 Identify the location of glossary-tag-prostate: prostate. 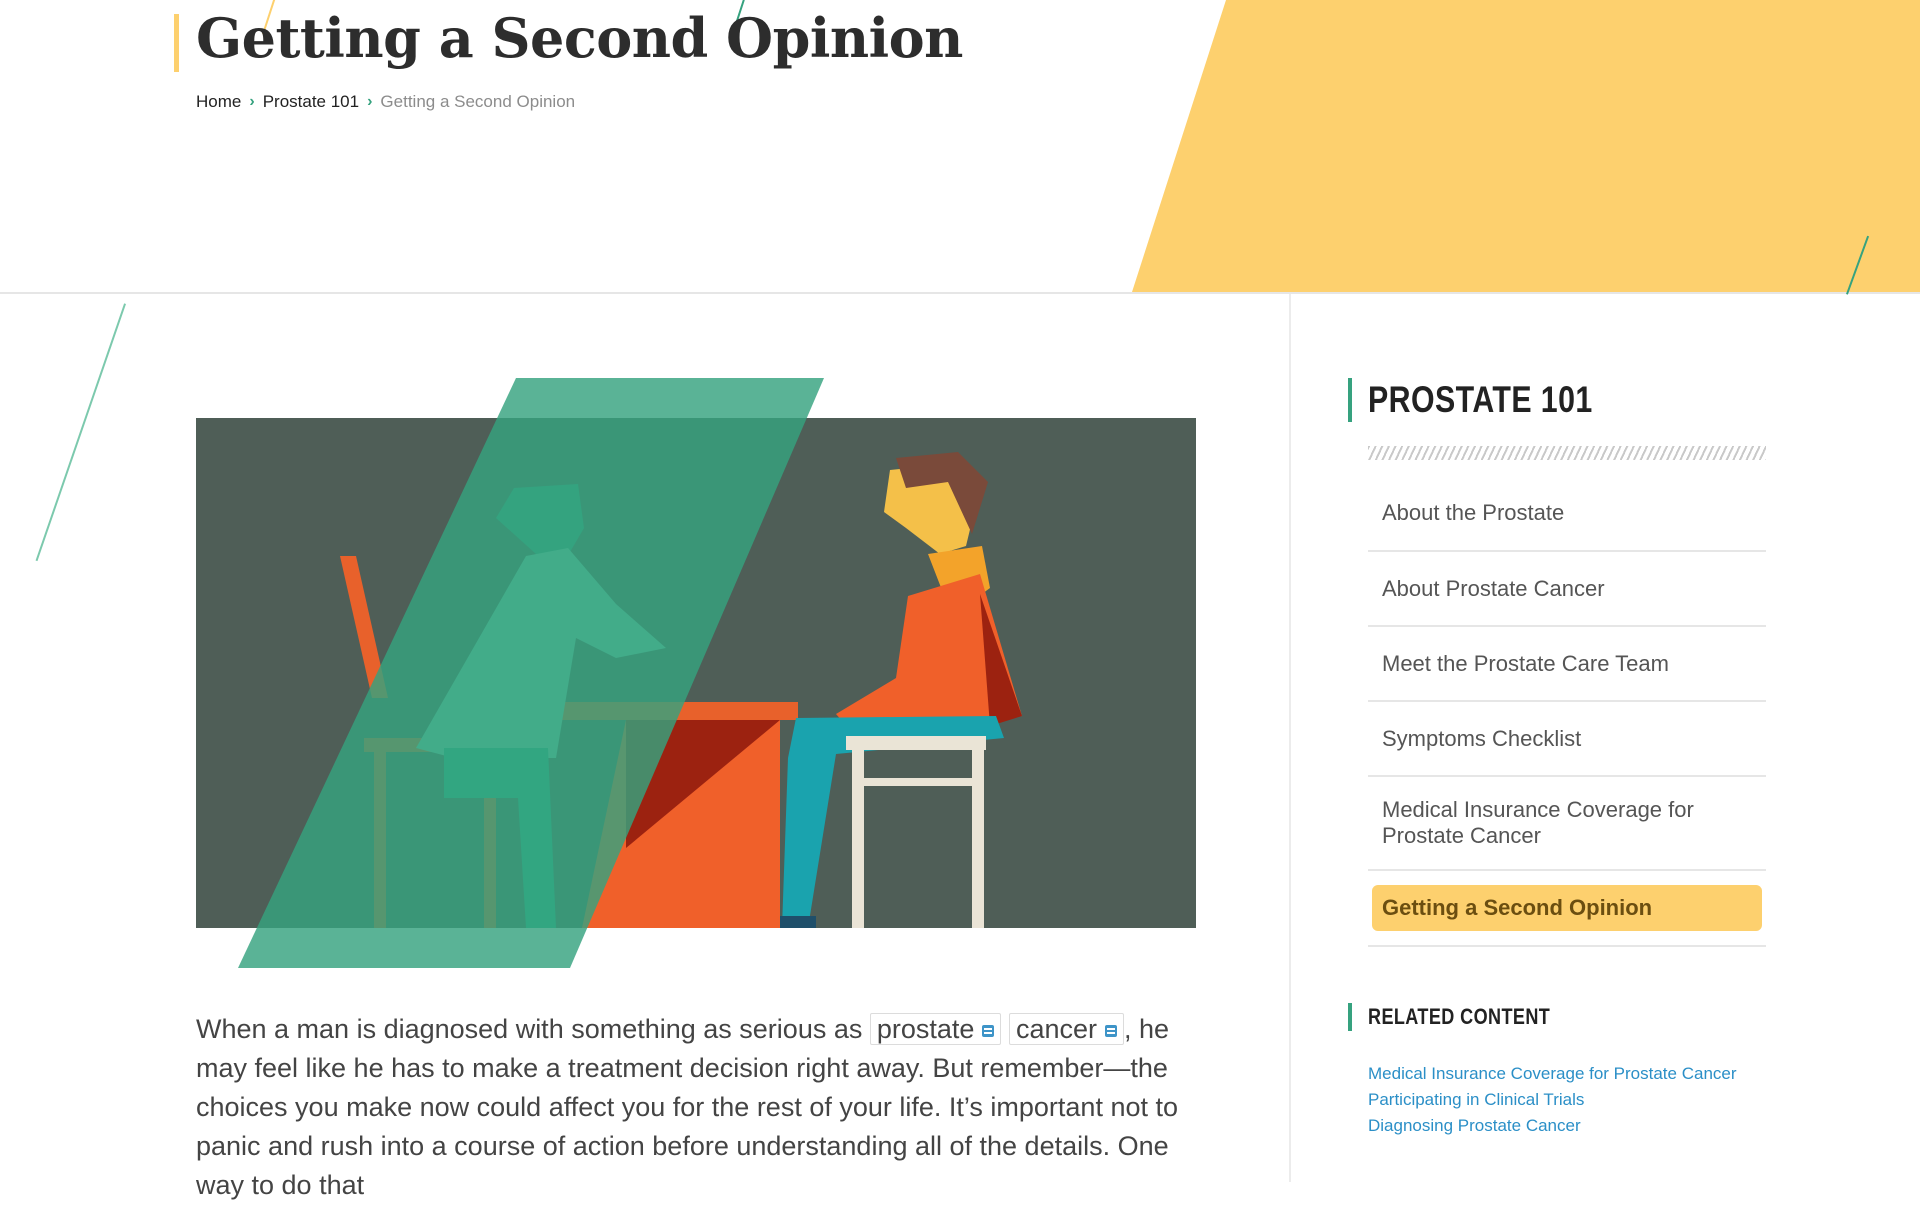
(935, 1029).